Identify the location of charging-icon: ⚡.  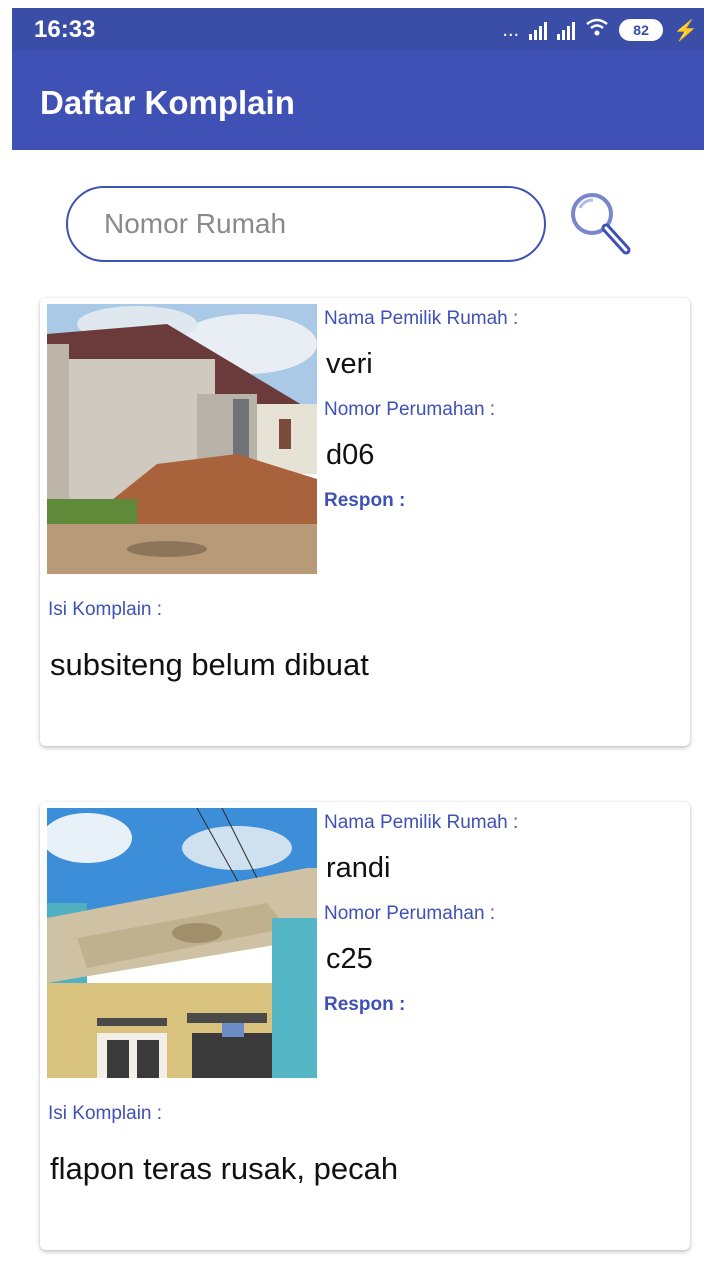
(685, 30).